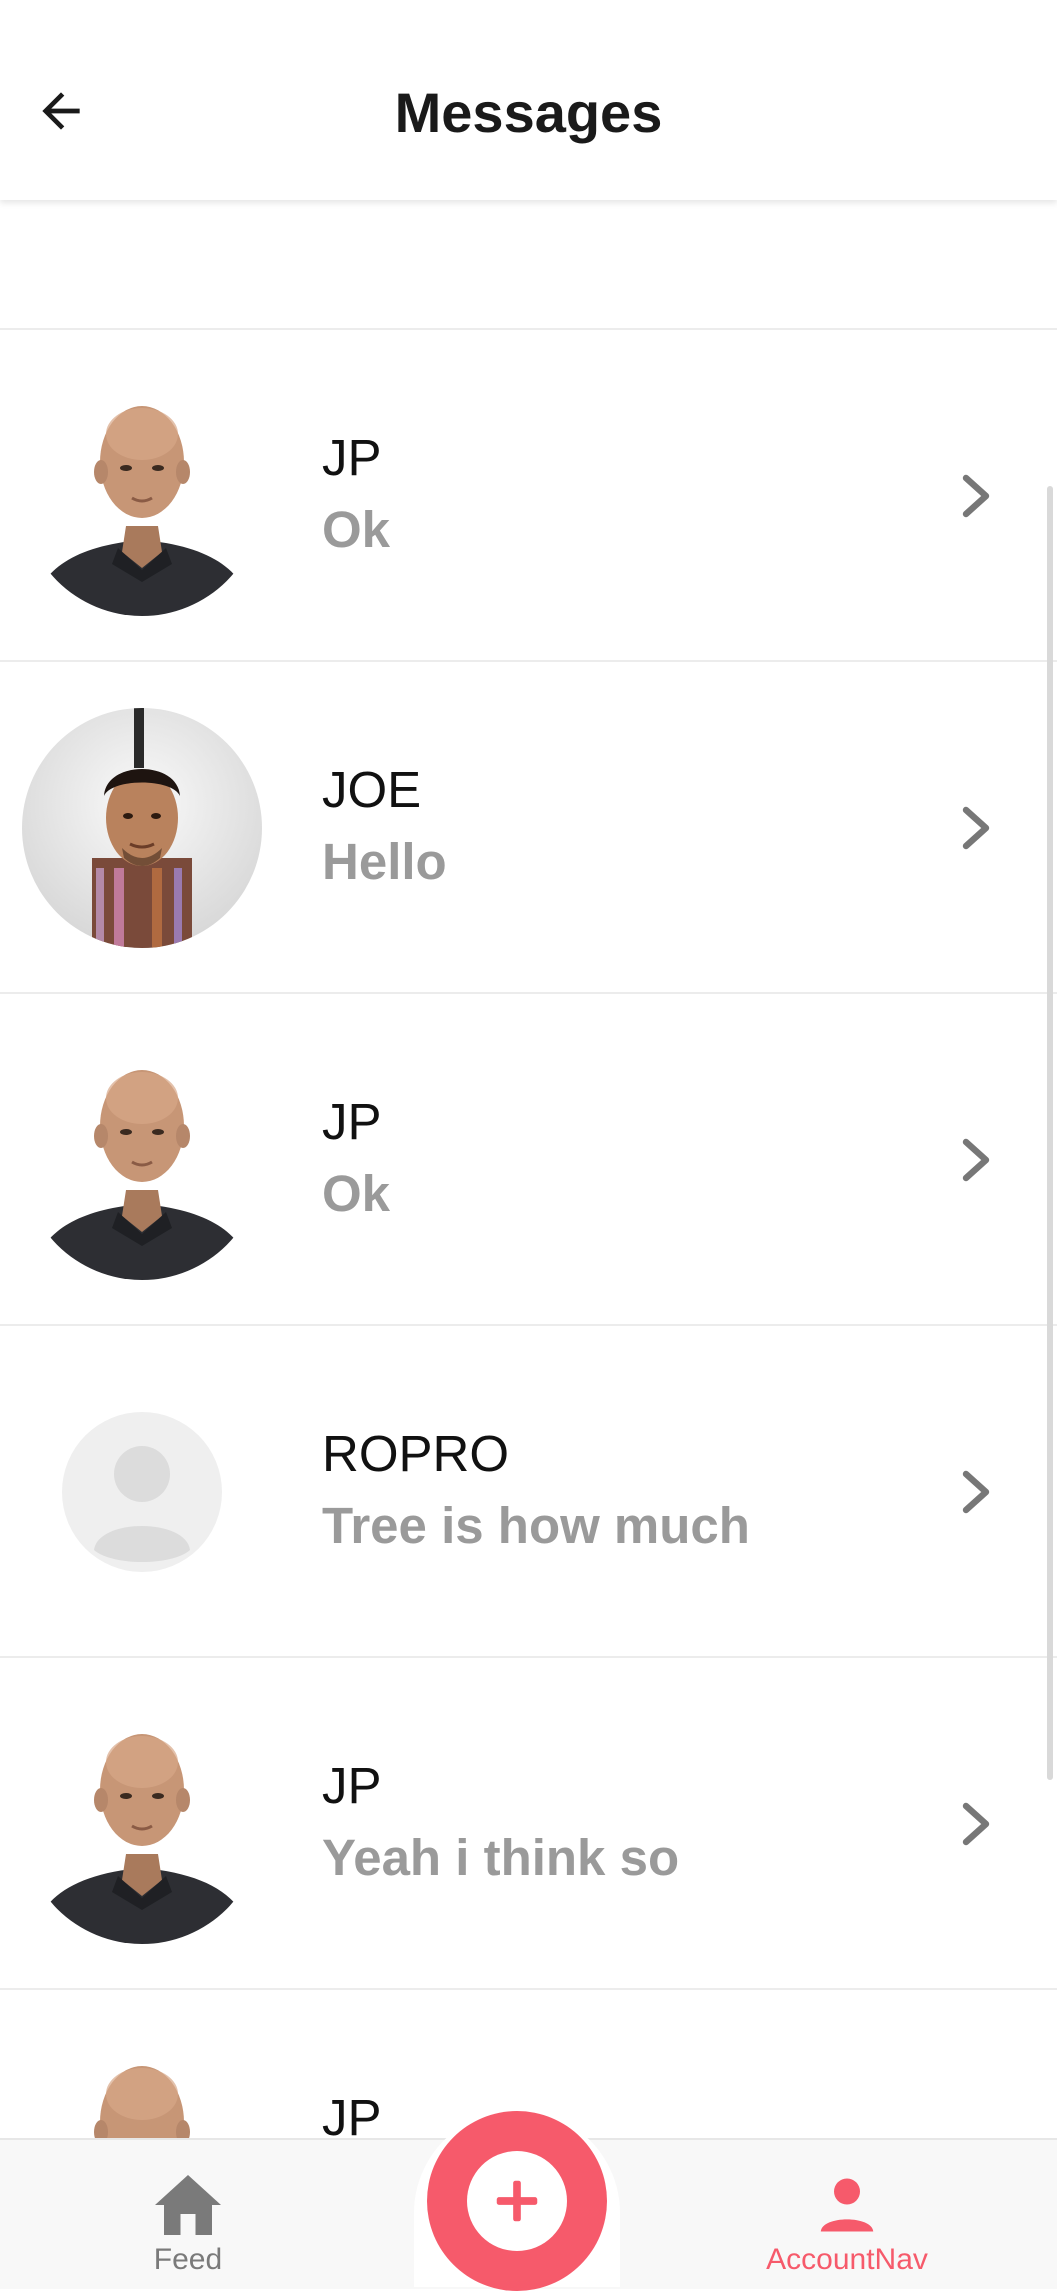 The height and width of the screenshot is (2291, 1057). I want to click on fab-inner-circle, so click(517, 2201).